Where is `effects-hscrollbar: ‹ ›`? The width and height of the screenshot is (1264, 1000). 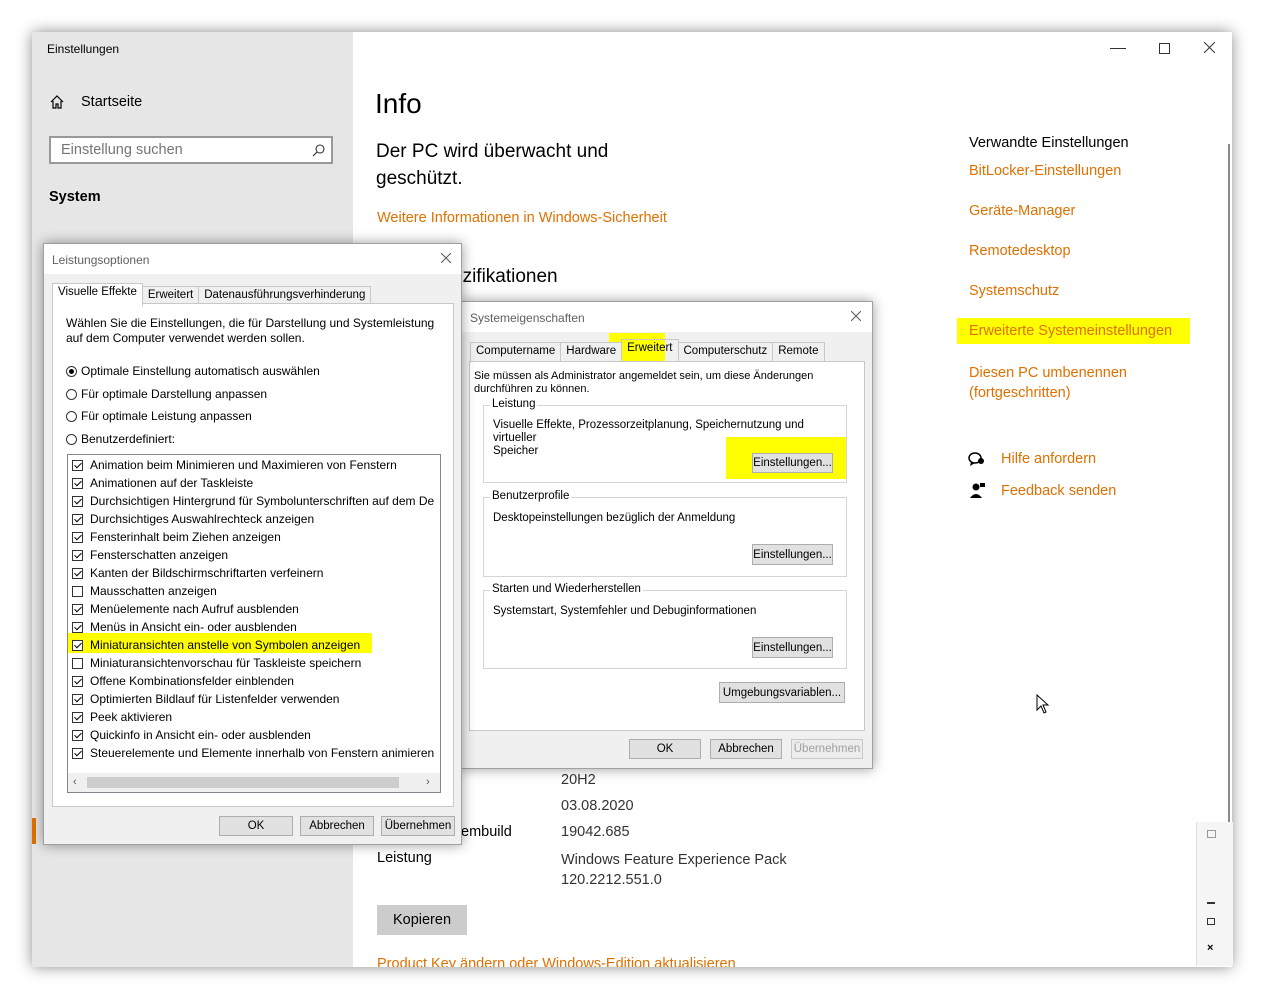 effects-hscrollbar: ‹ › is located at coordinates (254, 782).